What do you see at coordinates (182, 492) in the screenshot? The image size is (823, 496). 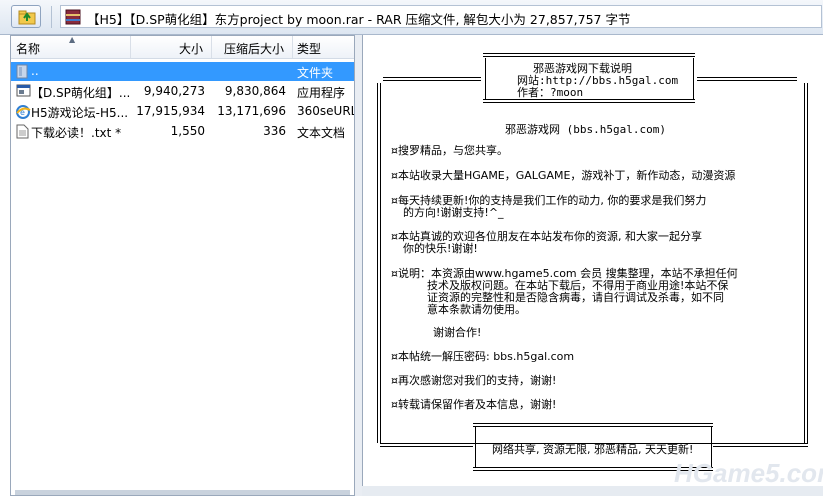 I see `horizontal-scrollbar` at bounding box center [182, 492].